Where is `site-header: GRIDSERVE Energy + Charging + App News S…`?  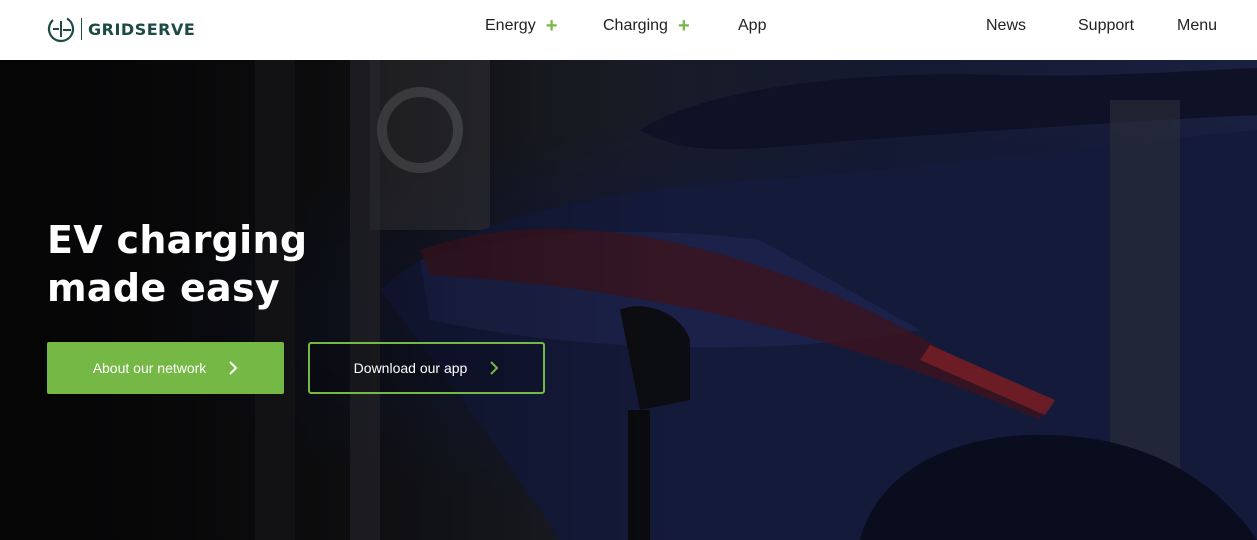
site-header: GRIDSERVE Energy + Charging + App News S… is located at coordinates (628, 30).